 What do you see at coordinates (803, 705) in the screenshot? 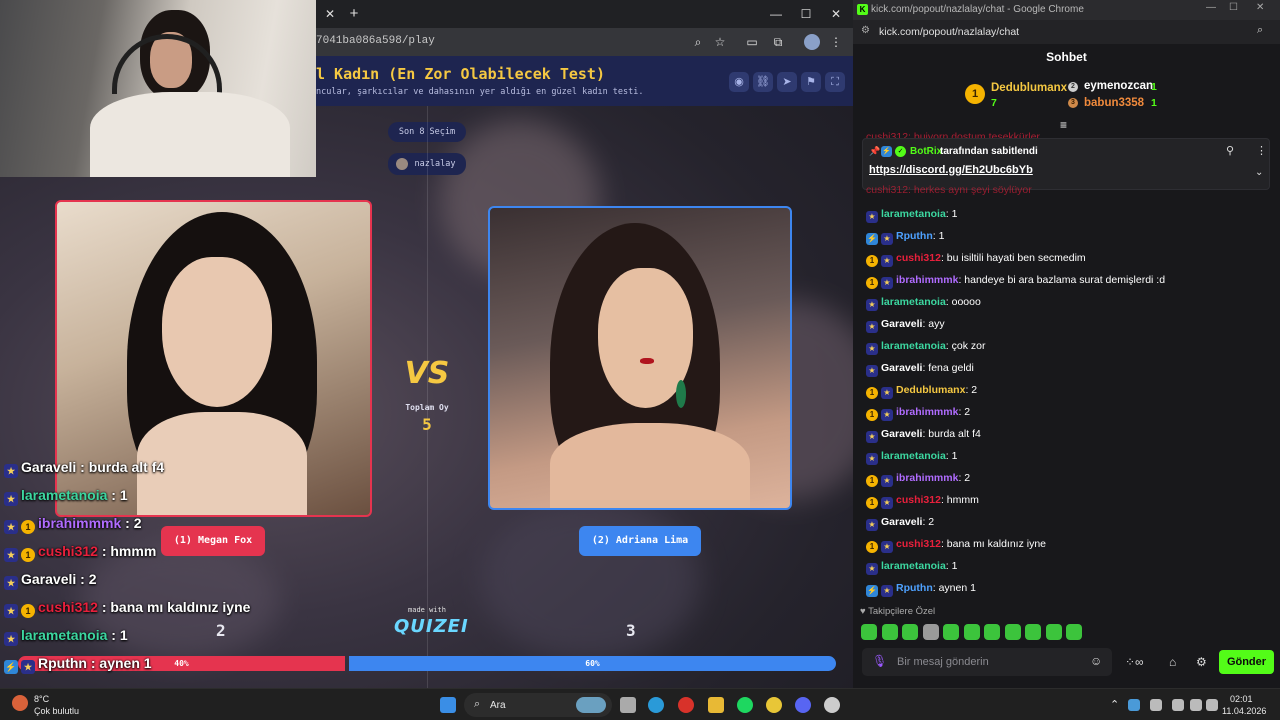
I see `discord-icon` at bounding box center [803, 705].